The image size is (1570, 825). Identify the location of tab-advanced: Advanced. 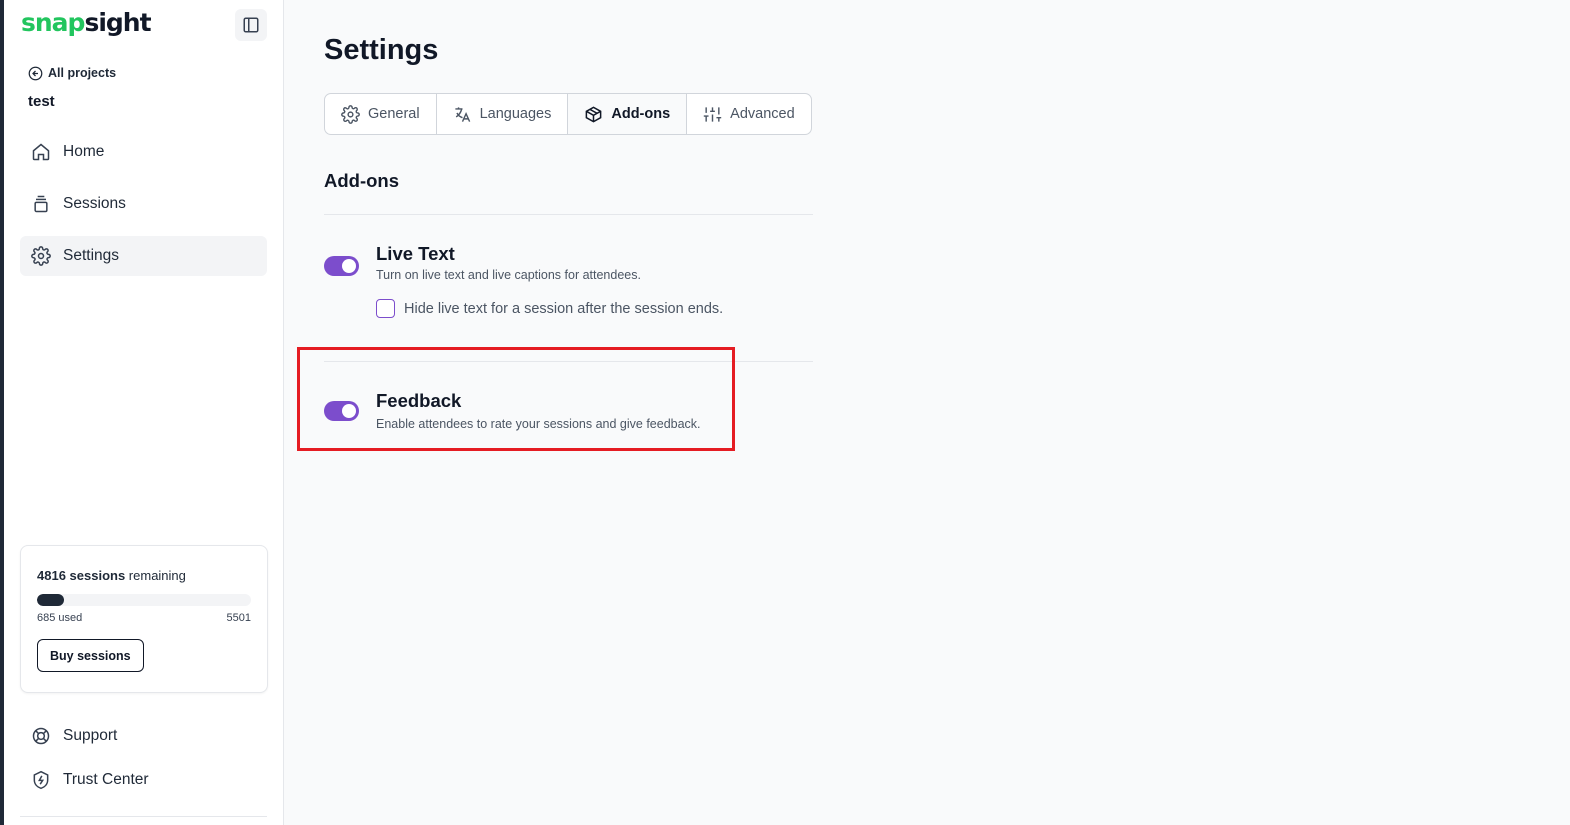
(749, 114).